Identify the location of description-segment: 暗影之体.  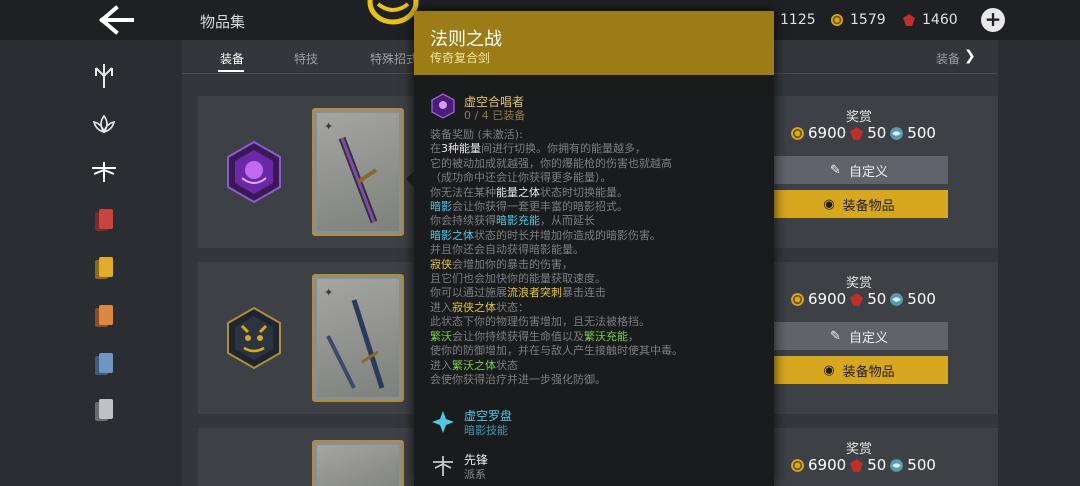
(452, 235).